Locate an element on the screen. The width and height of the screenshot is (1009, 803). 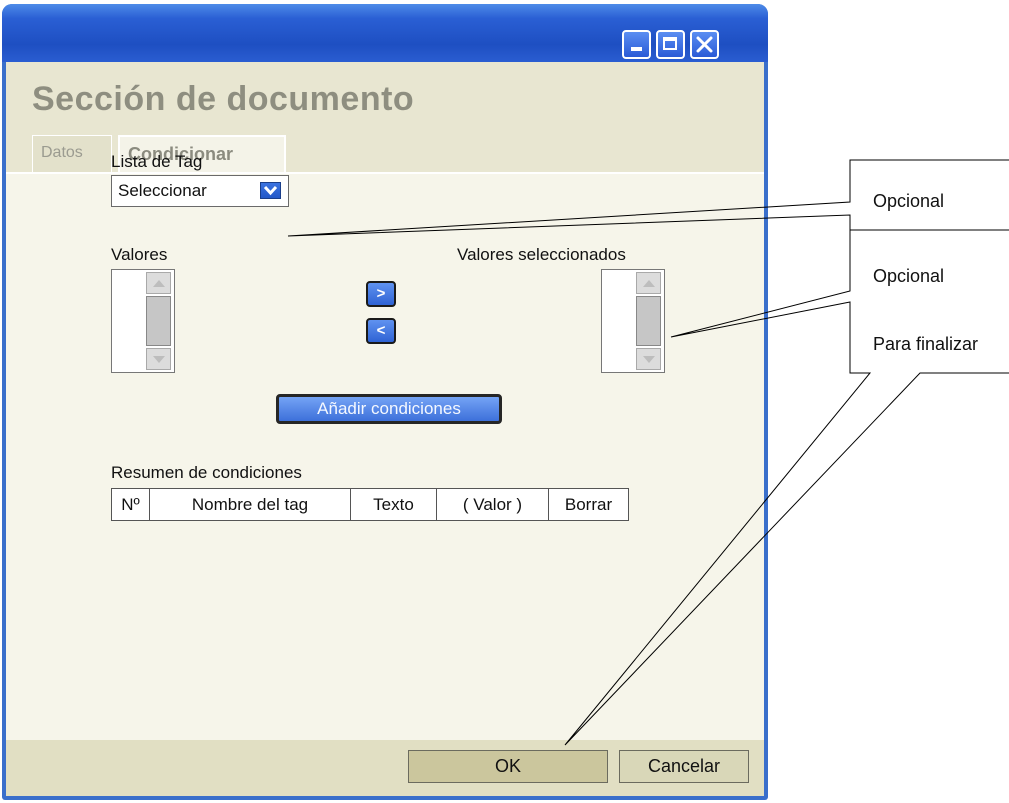
annotation-opcional-1: Opcional is located at coordinates (909, 201).